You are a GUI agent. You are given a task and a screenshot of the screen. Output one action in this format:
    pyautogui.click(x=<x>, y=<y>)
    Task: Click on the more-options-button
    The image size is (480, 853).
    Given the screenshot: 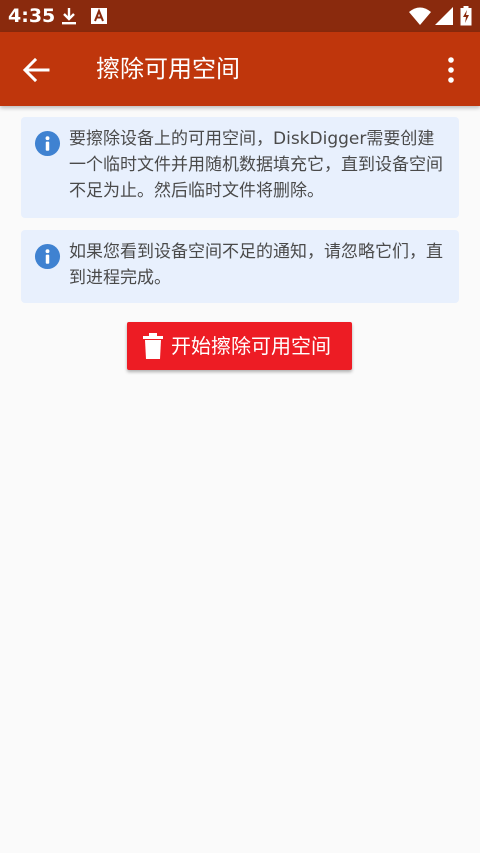 What is the action you would take?
    pyautogui.click(x=451, y=70)
    